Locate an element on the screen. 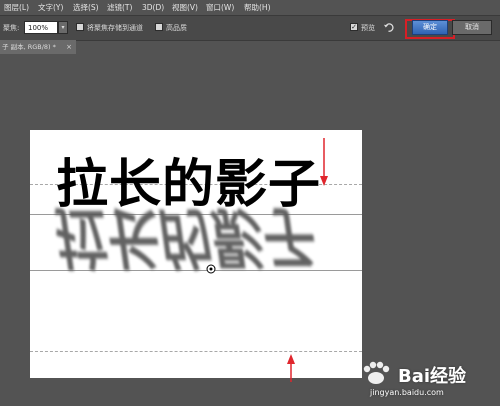 The height and width of the screenshot is (406, 500). zoom-label: 聚焦: is located at coordinates (11, 28).